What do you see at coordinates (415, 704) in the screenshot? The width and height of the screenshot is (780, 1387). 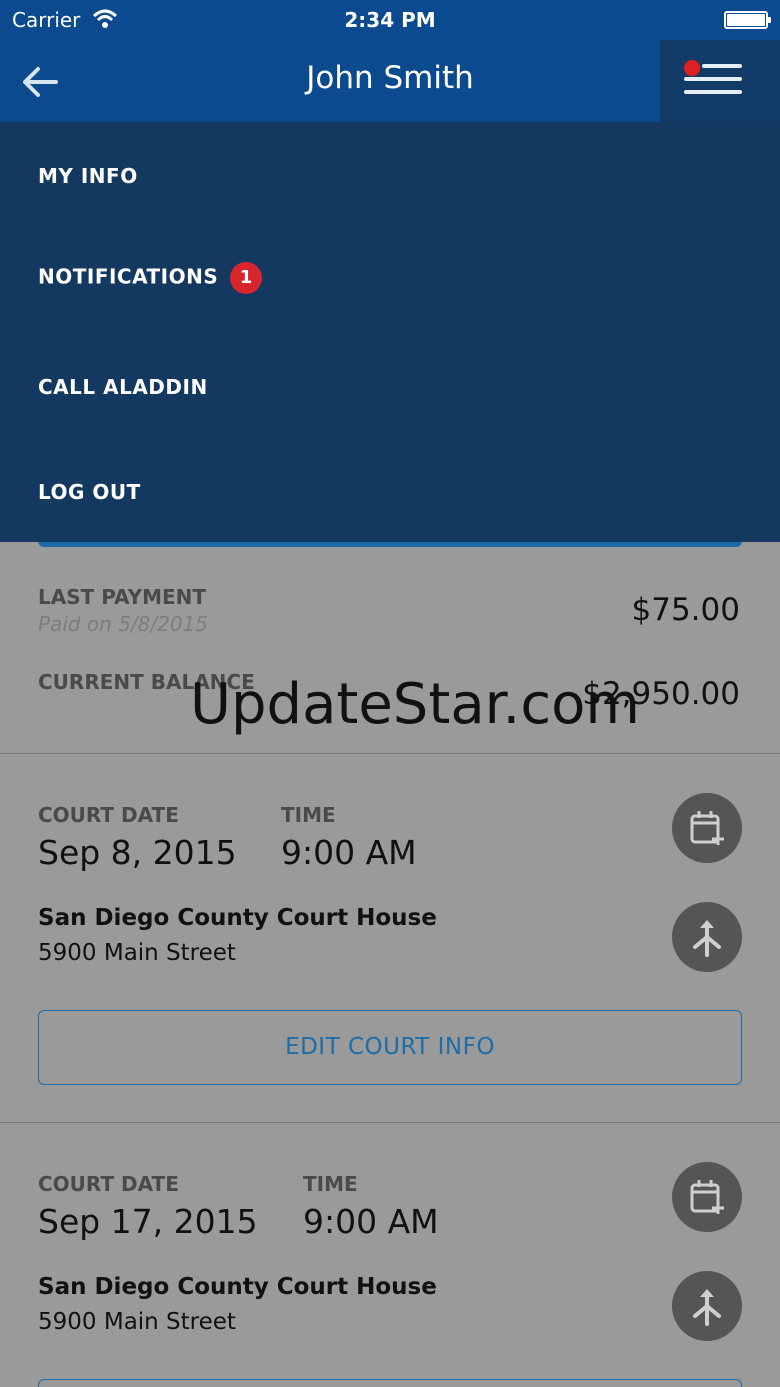 I see `watermark: UpdateStar.com` at bounding box center [415, 704].